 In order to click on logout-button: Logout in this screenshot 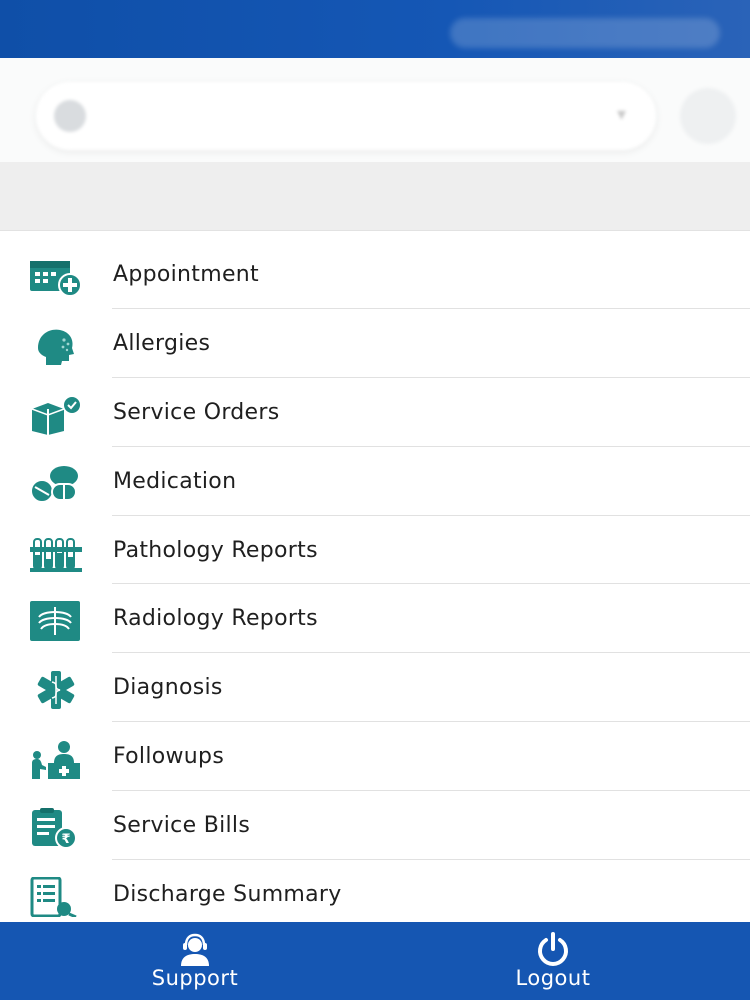, I will do `click(553, 961)`.